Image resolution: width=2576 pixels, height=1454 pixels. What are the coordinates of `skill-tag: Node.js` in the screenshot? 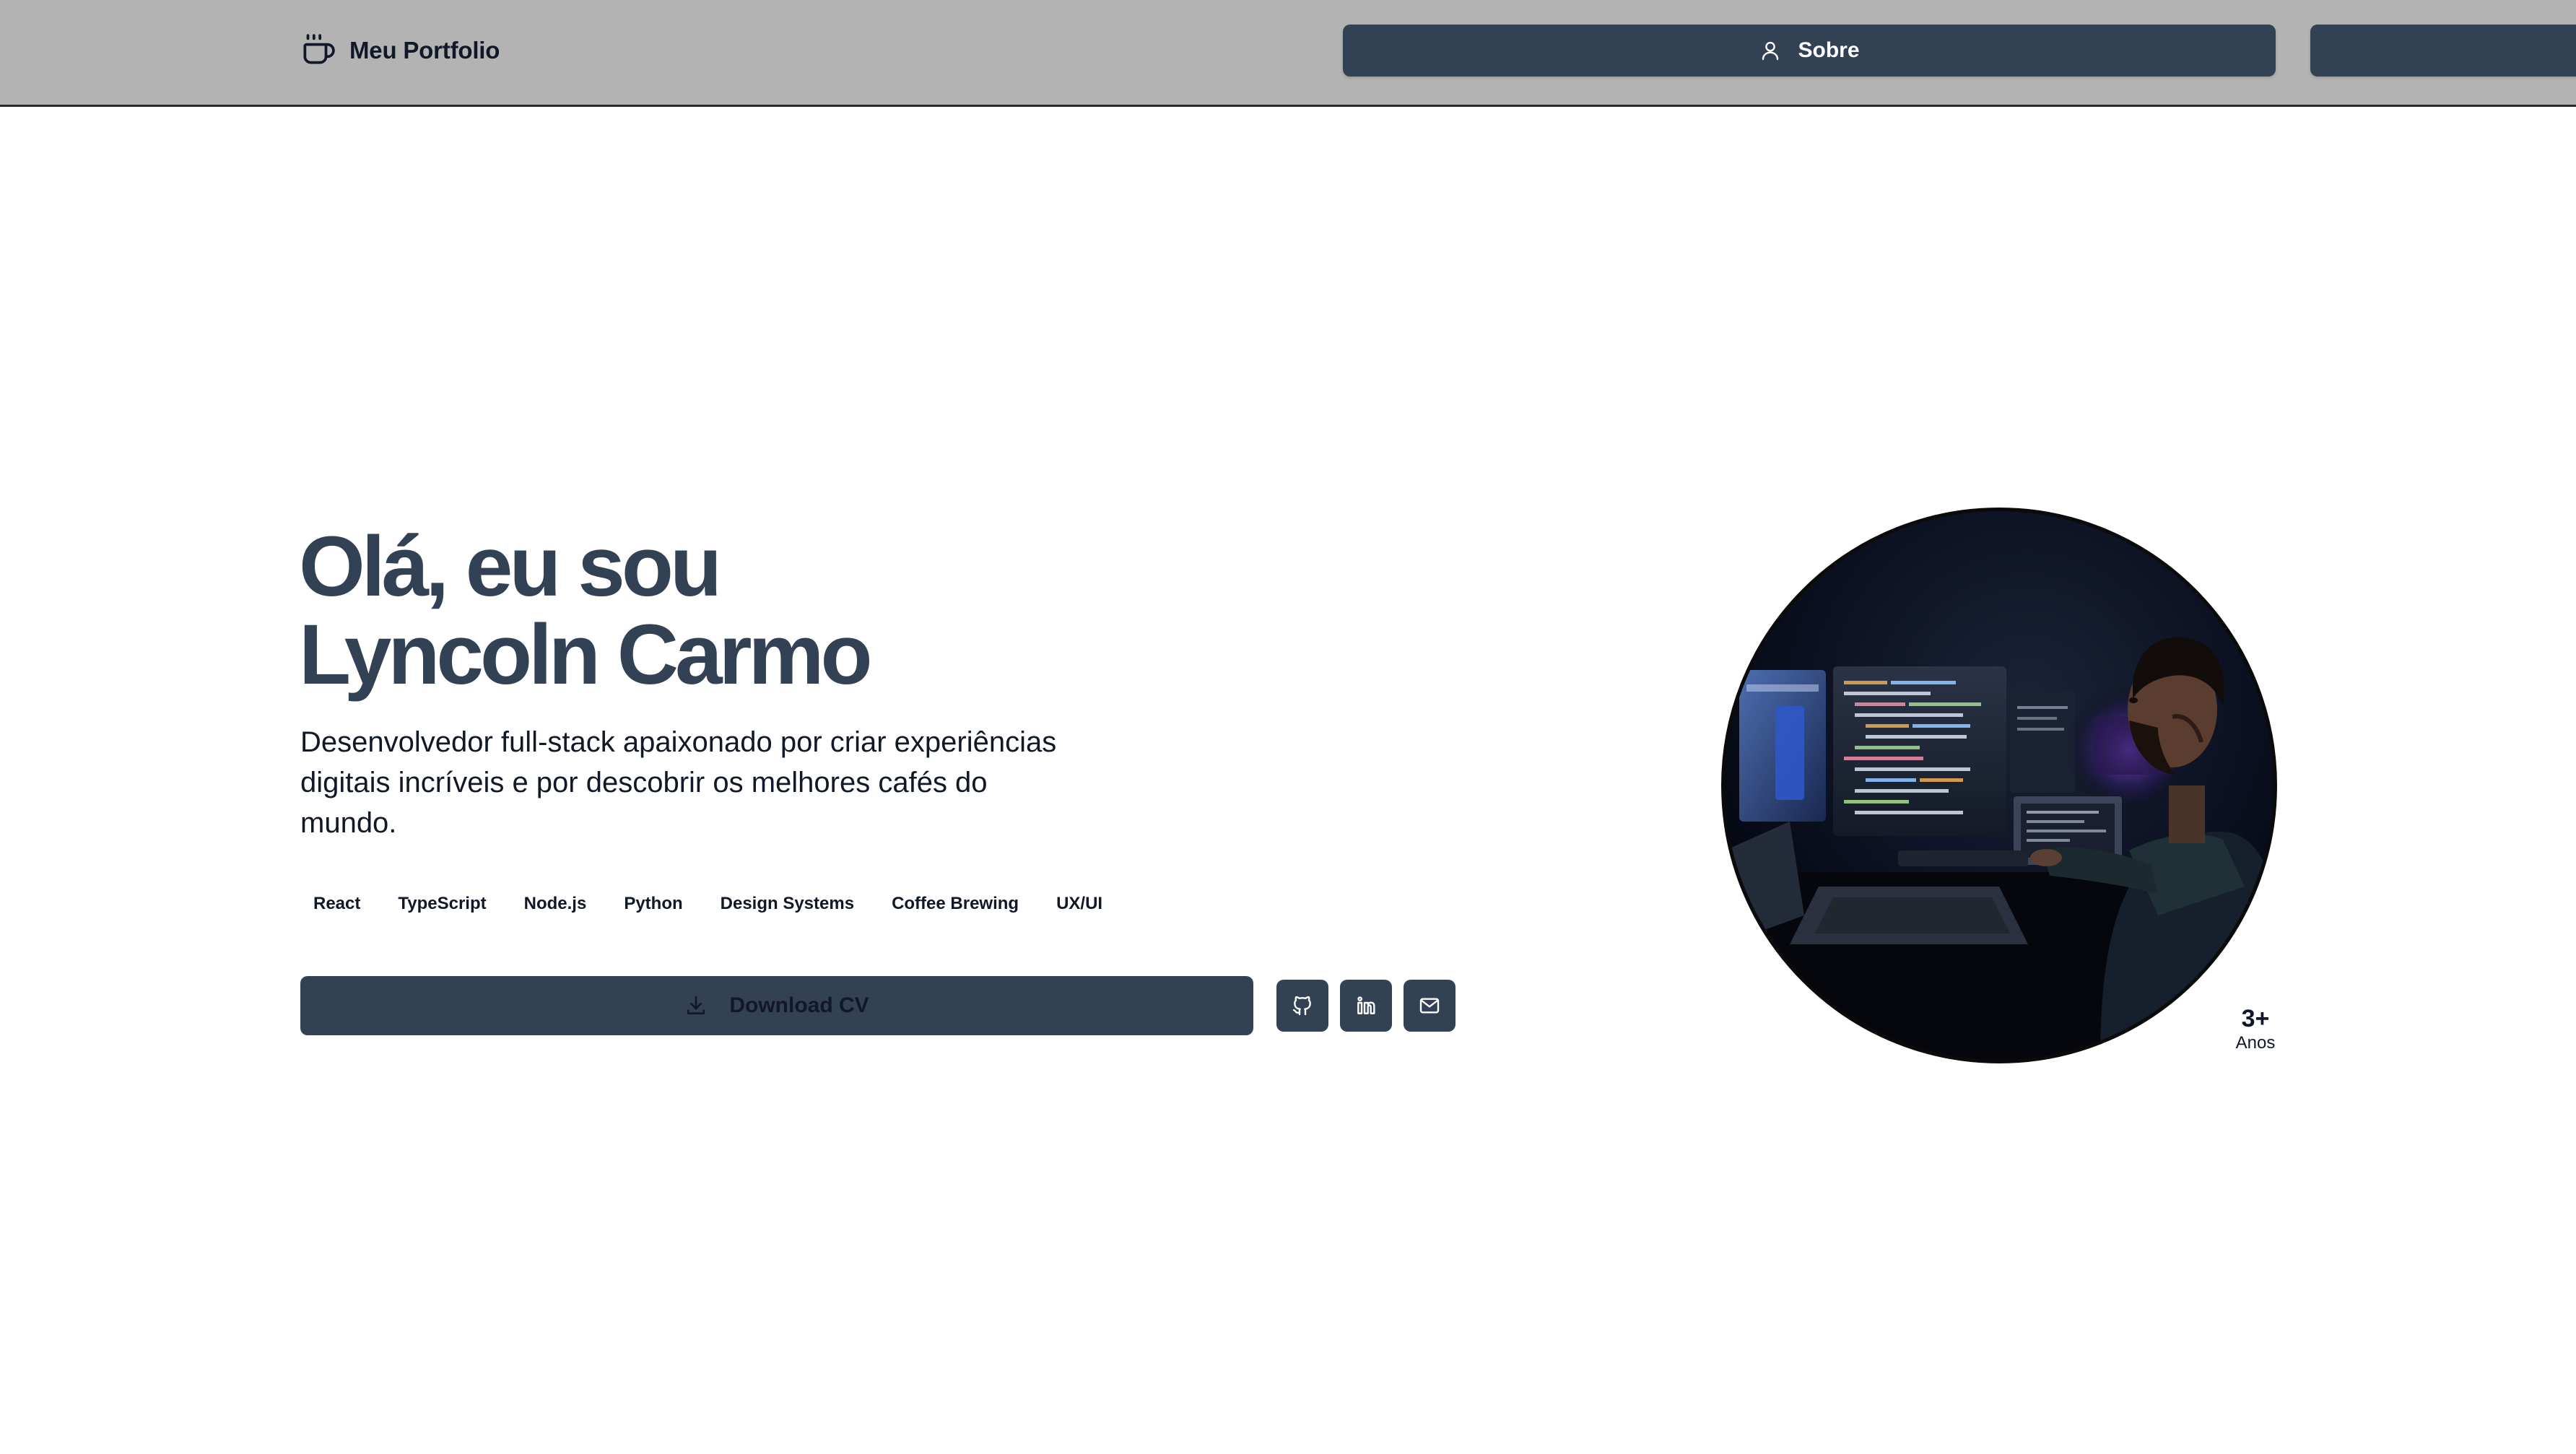 It's located at (555, 904).